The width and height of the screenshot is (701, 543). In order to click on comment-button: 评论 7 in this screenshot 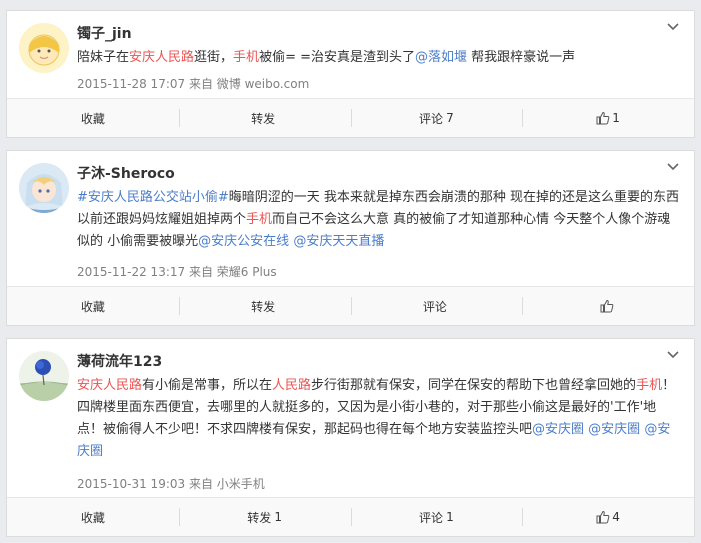, I will do `click(436, 118)`.